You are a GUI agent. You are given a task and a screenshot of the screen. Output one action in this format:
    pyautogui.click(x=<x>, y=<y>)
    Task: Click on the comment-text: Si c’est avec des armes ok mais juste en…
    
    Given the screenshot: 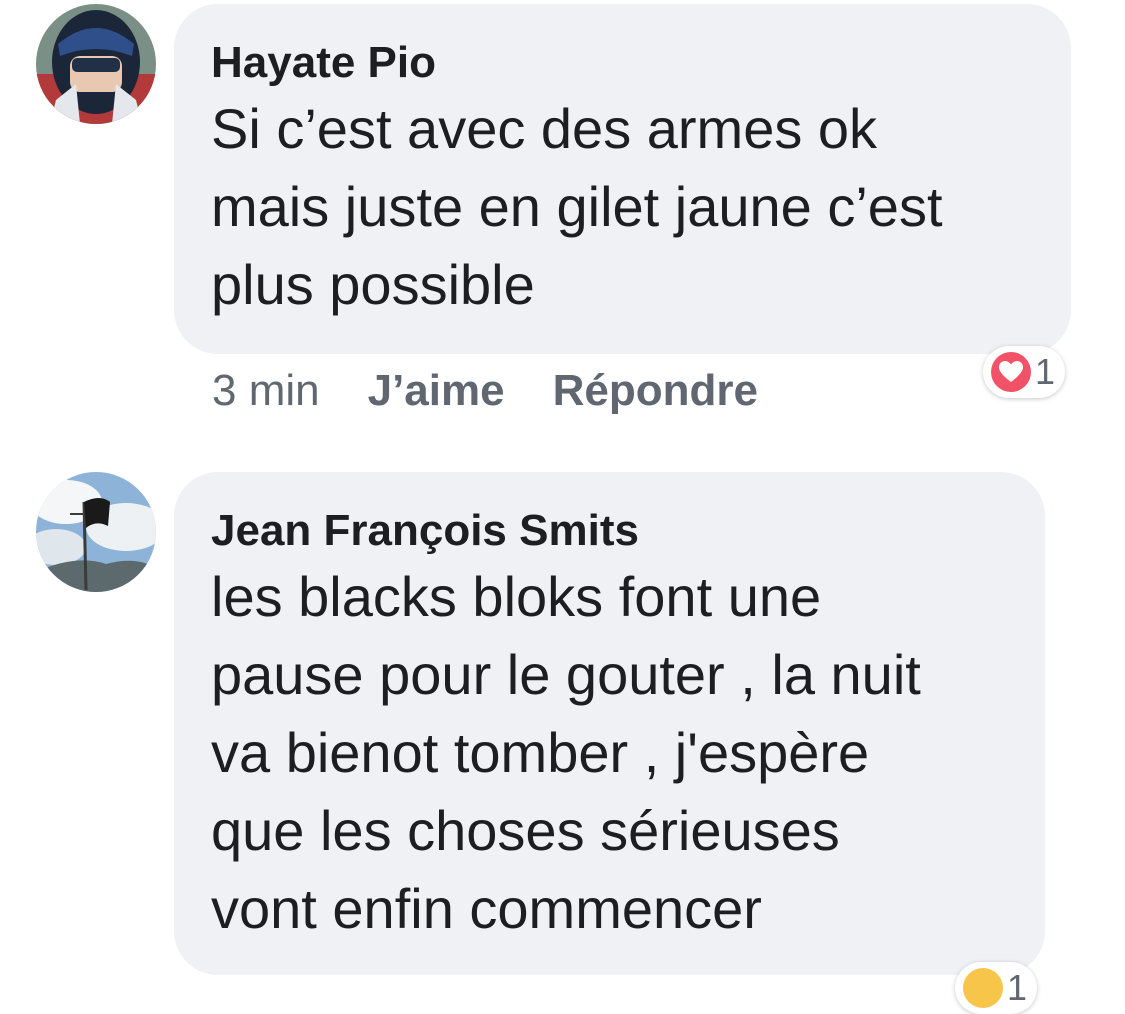 What is the action you would take?
    pyautogui.click(x=577, y=206)
    